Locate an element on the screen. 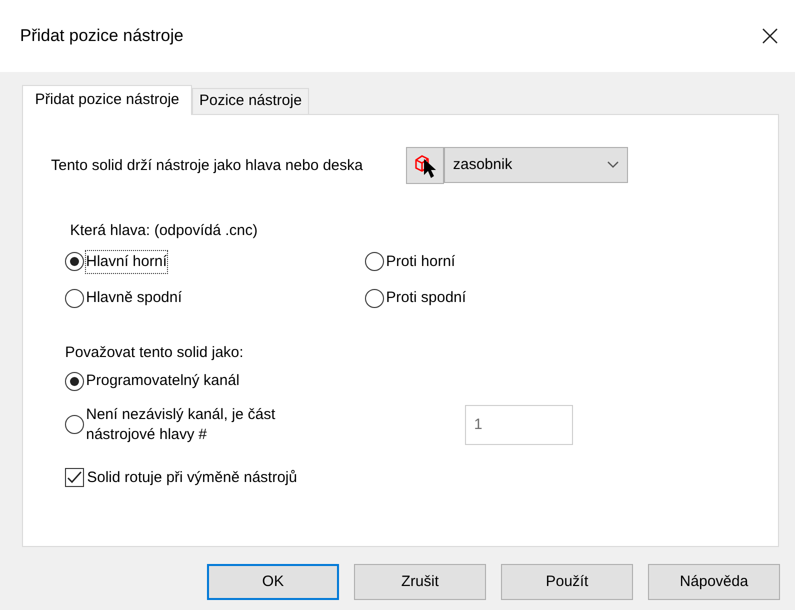 This screenshot has width=795, height=610. checkbox is located at coordinates (74, 478).